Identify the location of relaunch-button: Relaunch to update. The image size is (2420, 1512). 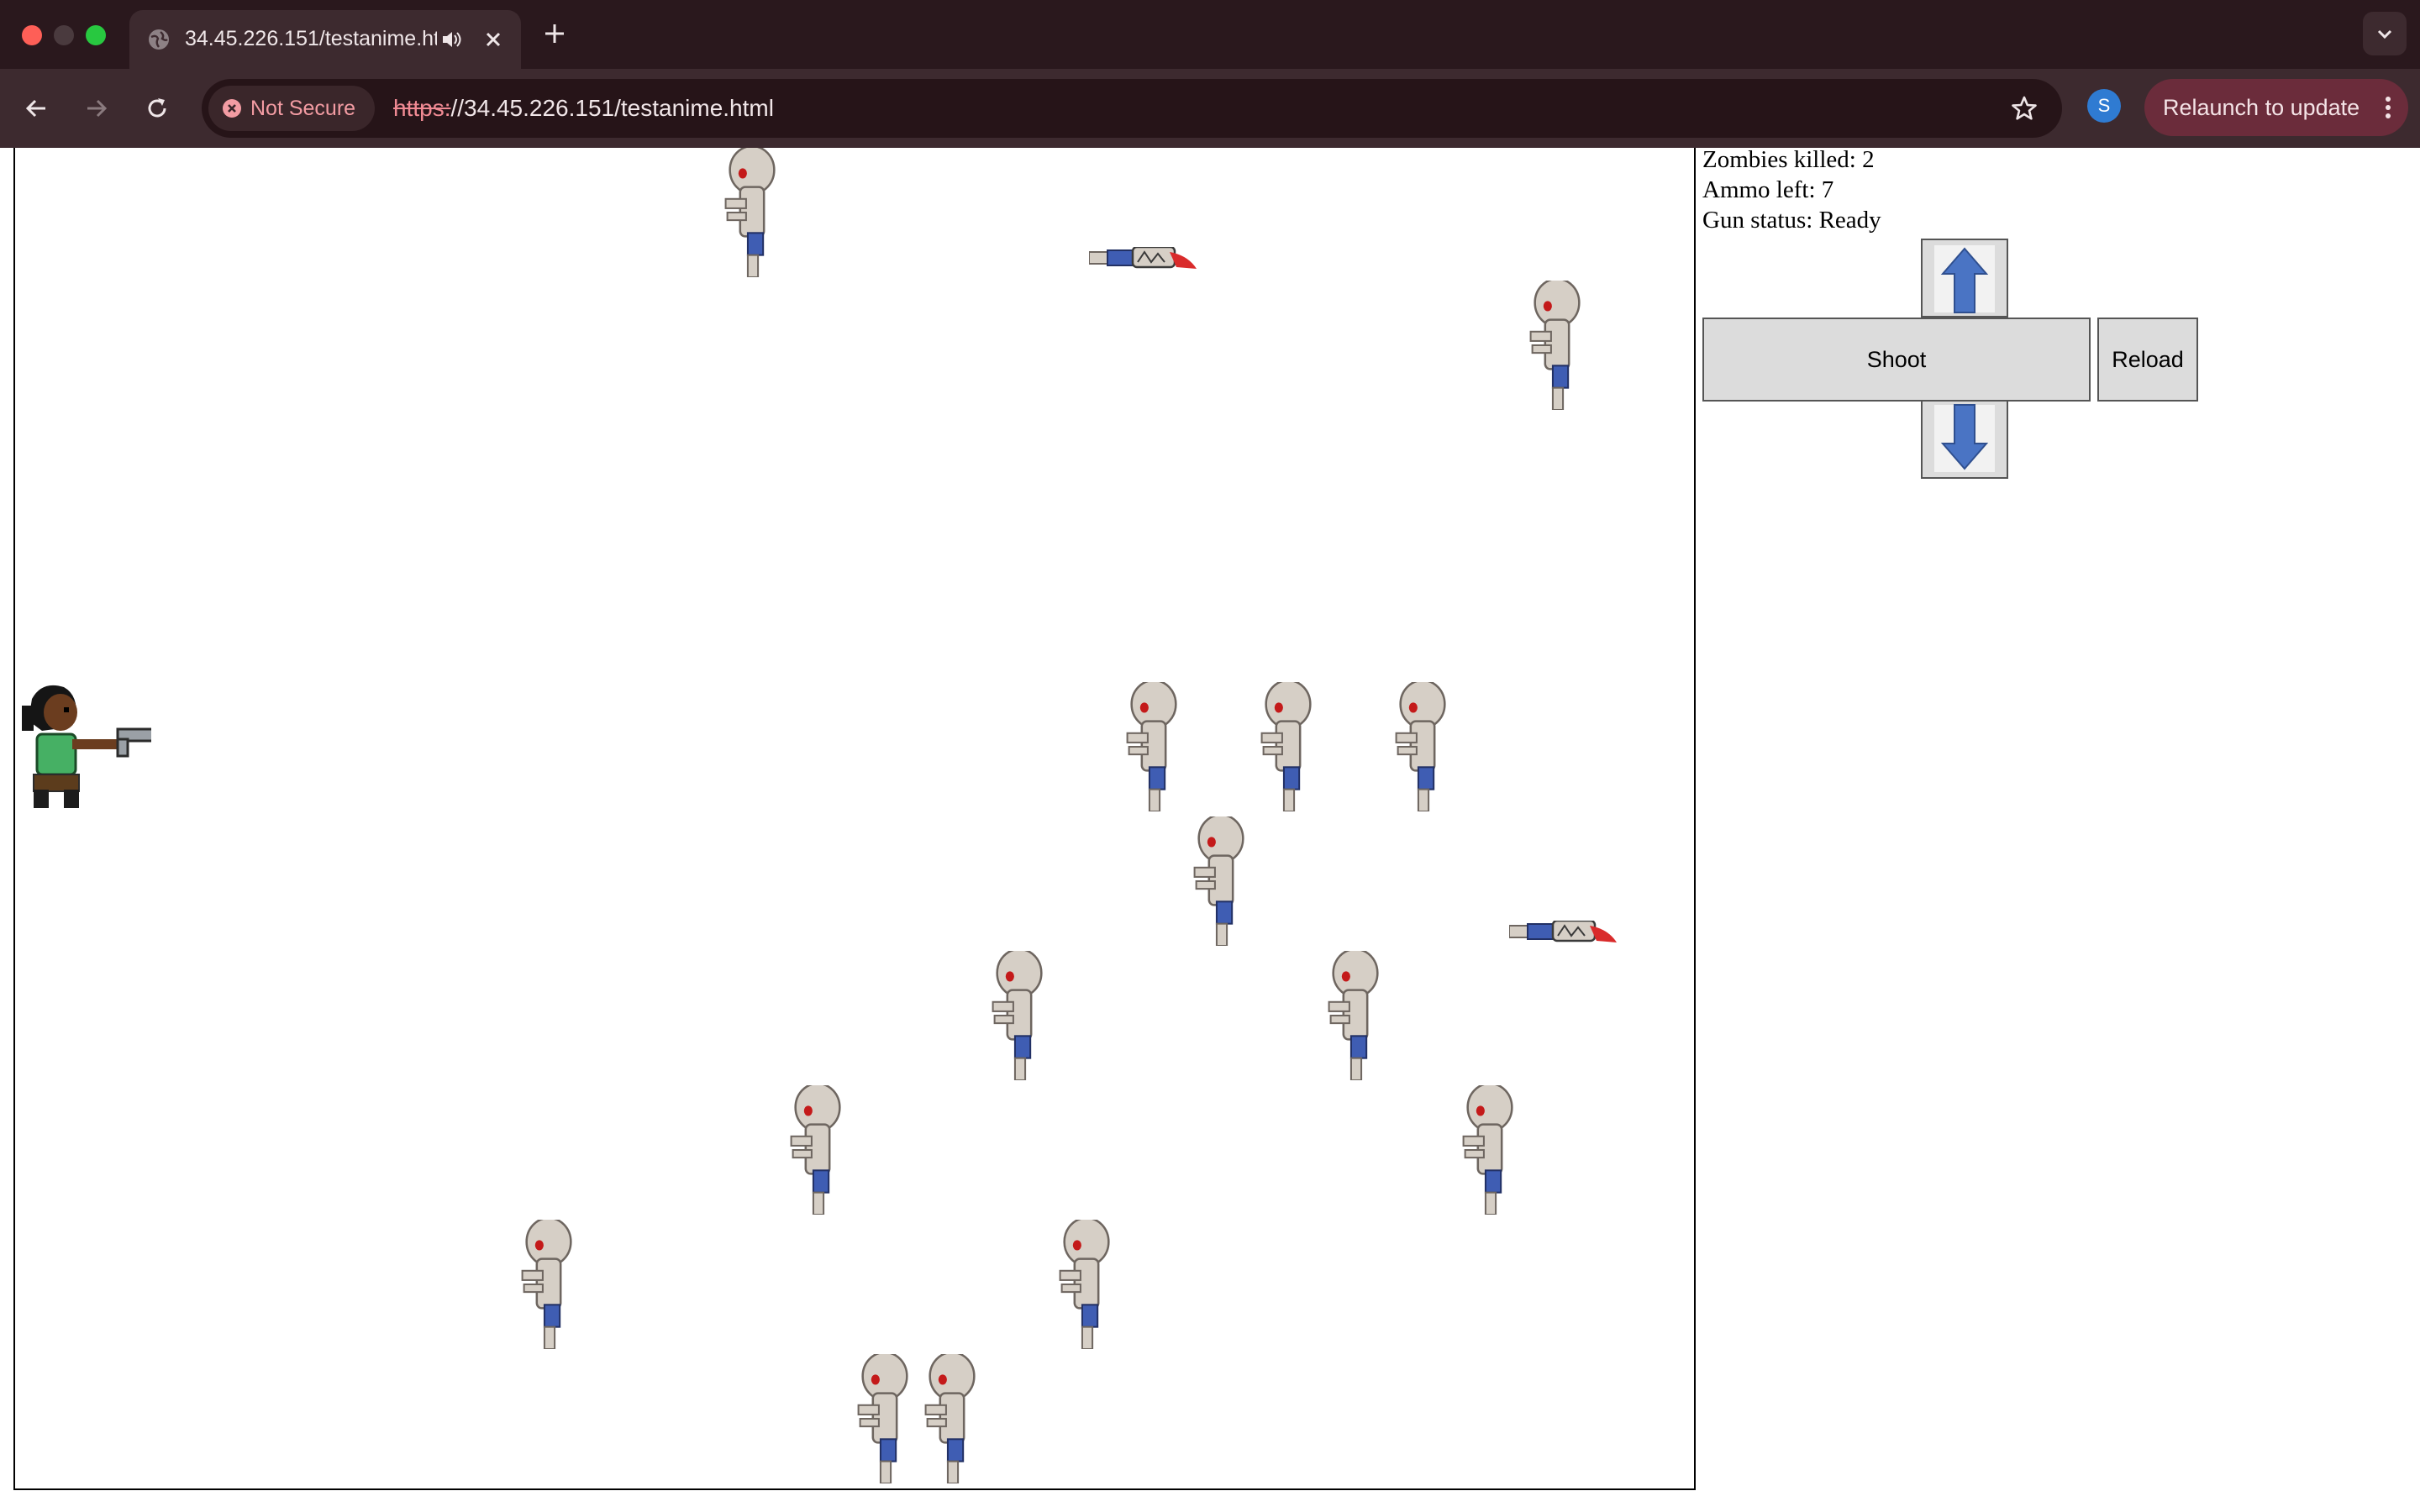
(2276, 107).